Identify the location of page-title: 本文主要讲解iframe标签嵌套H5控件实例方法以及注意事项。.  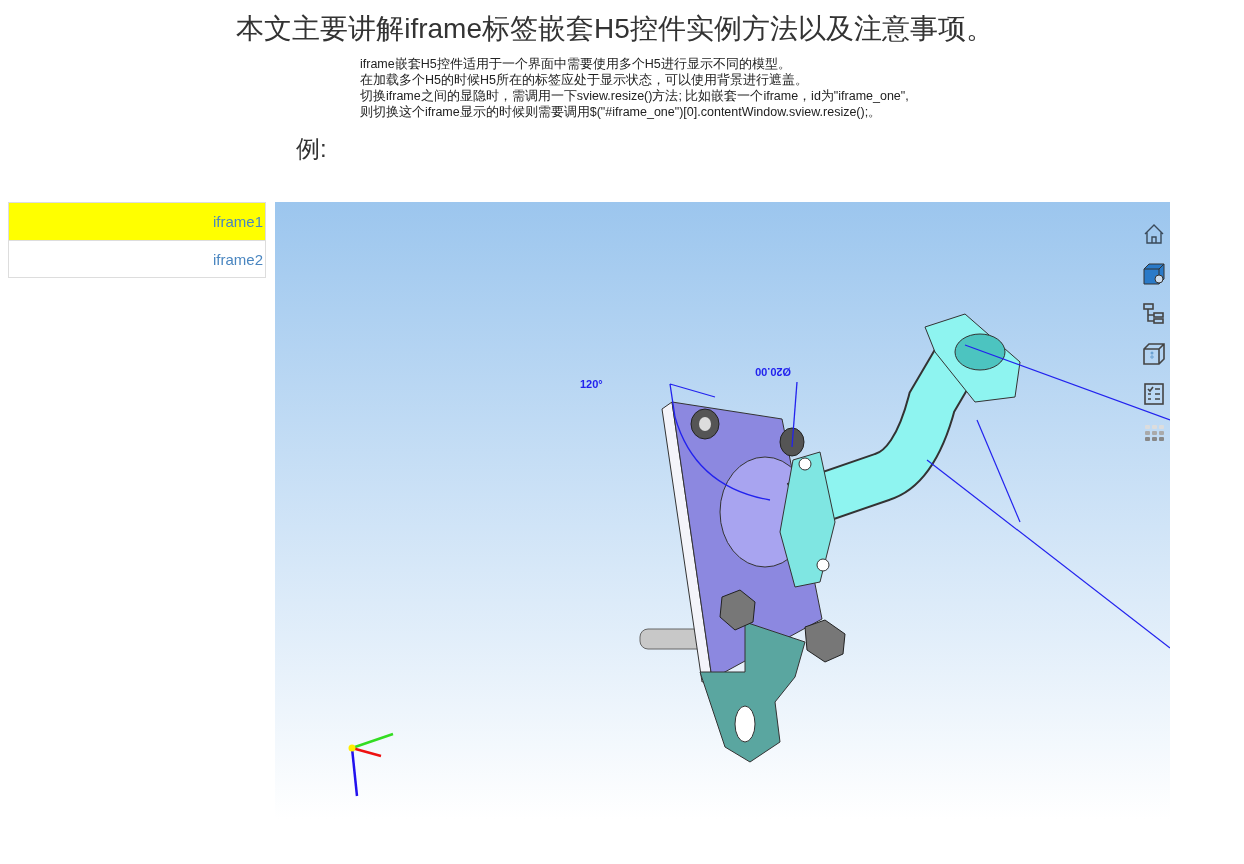
(615, 29).